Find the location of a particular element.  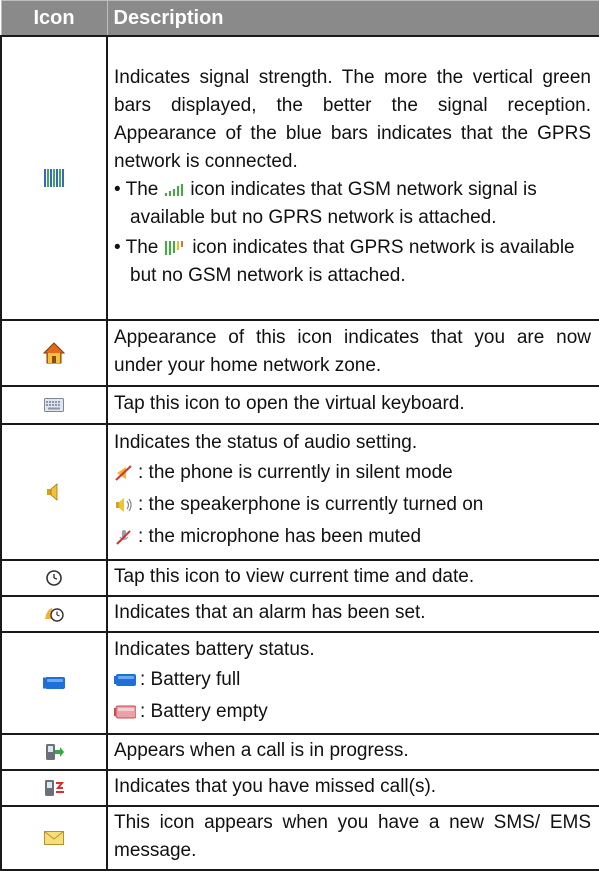

legend-text: : the phone is currently in silent mode is located at coordinates (295, 472).